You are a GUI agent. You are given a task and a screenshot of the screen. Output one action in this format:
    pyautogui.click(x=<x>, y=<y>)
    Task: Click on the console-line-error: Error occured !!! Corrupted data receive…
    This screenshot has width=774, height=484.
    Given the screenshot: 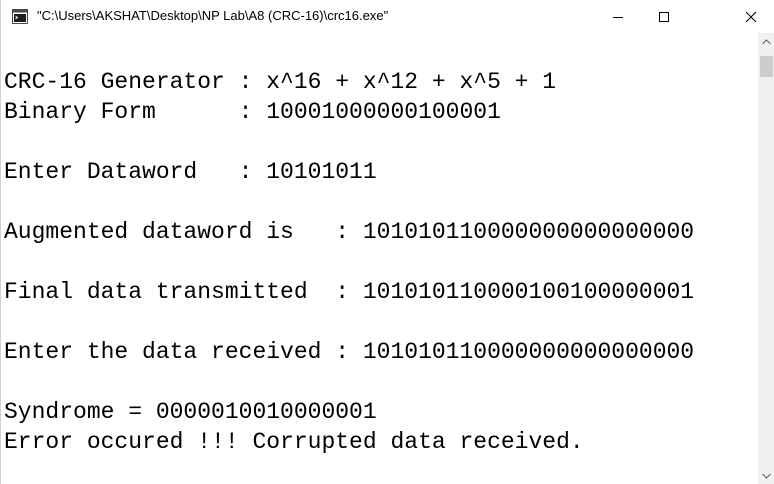 What is the action you would take?
    pyautogui.click(x=294, y=442)
    